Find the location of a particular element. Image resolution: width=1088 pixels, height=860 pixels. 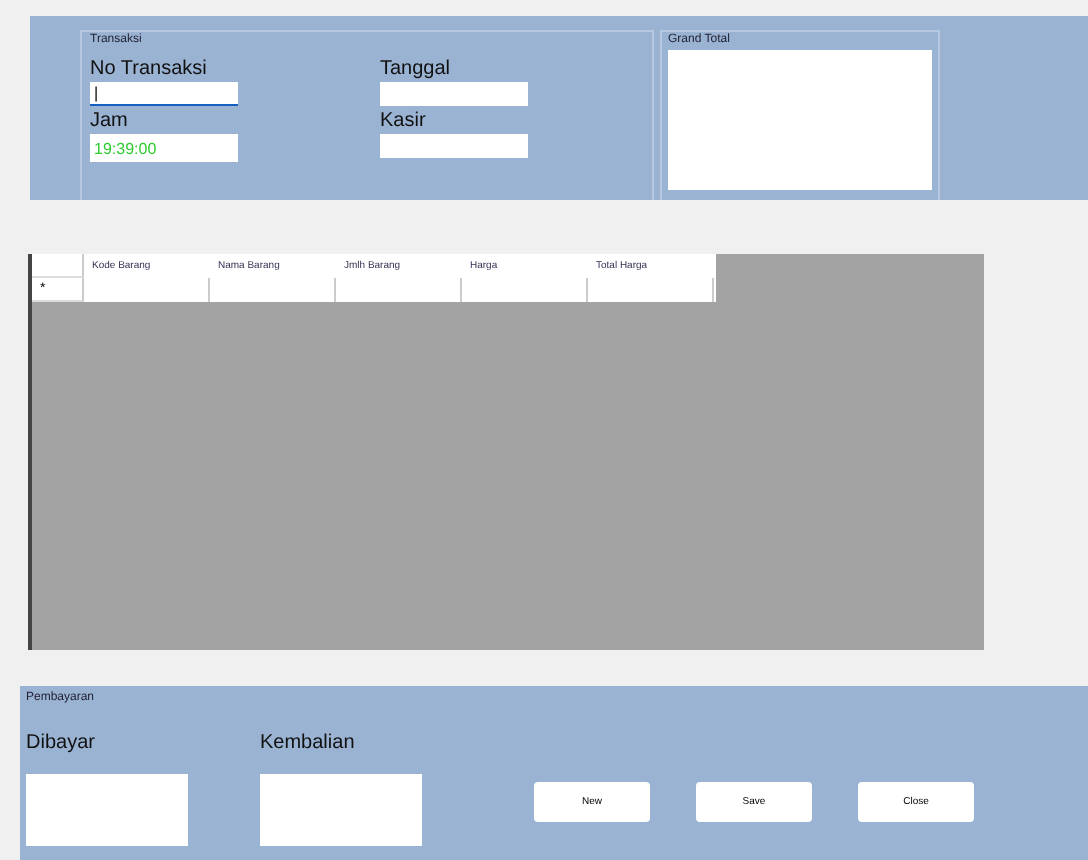

field-label: Dibayar is located at coordinates (61, 744).